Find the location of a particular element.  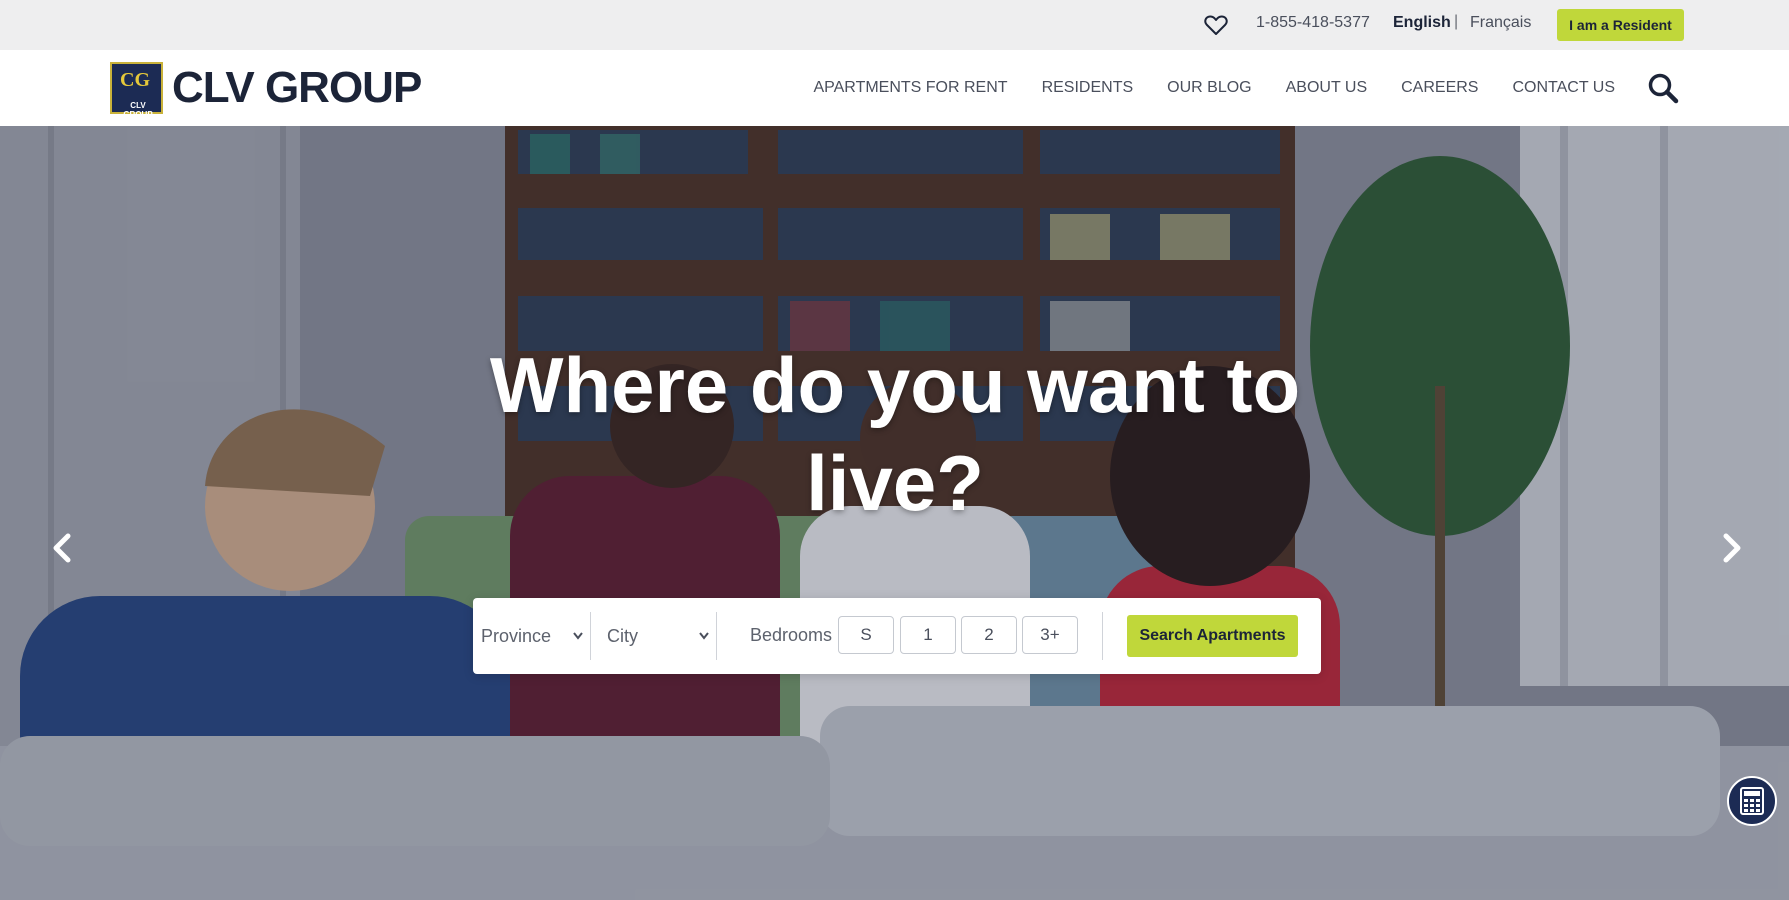

chevron-right-icon is located at coordinates (1731, 548).